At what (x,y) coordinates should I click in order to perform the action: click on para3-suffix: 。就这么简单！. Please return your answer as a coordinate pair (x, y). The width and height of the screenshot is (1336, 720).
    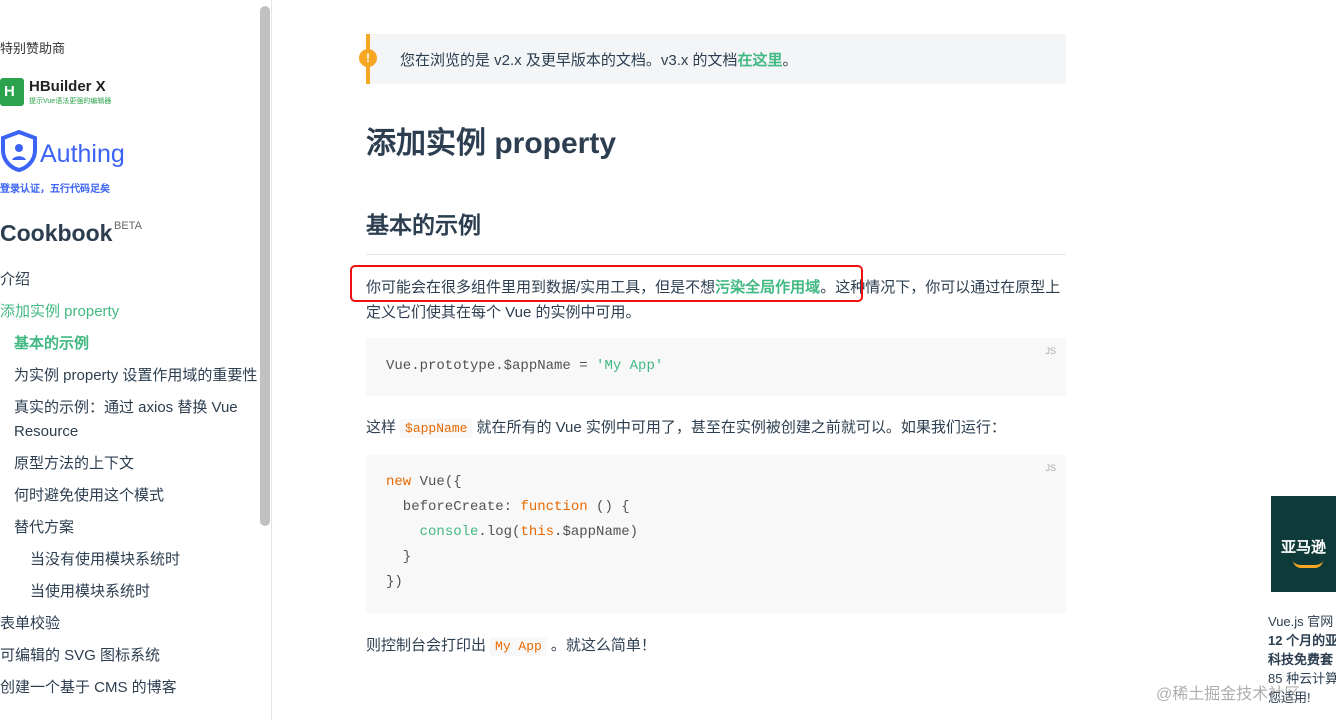
    Looking at the image, I should click on (603, 645).